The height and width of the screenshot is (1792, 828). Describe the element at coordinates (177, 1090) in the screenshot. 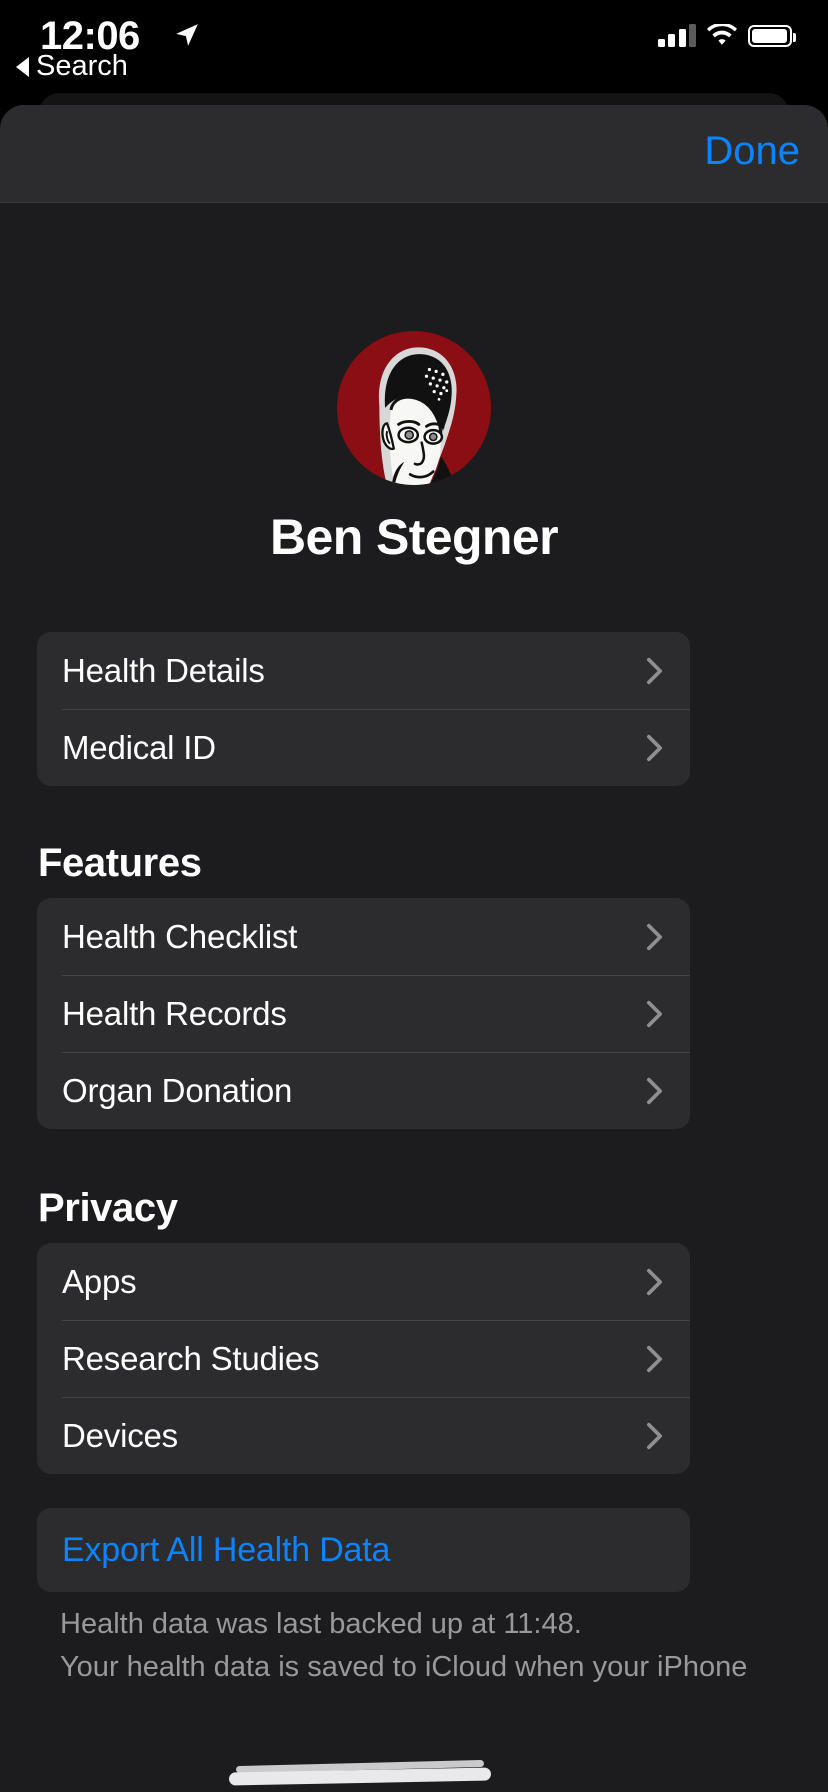

I see `list-item-label: Organ Donation` at that location.